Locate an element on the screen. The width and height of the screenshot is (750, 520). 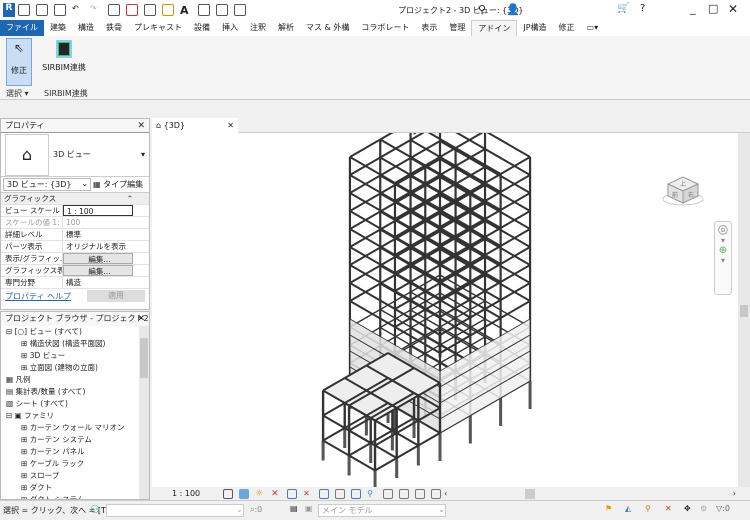
ribbon-options-icon: ▭▾ is located at coordinates (593, 28).